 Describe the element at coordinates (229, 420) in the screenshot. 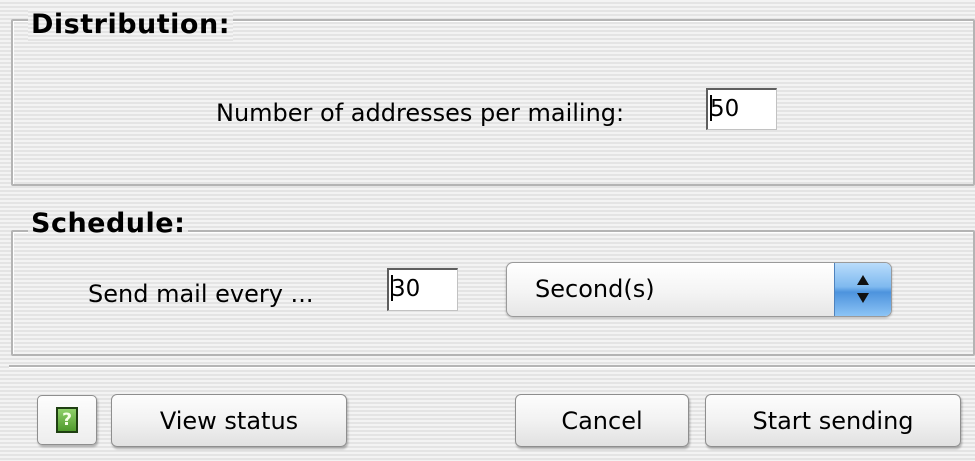

I see `view-status-button: View status` at that location.